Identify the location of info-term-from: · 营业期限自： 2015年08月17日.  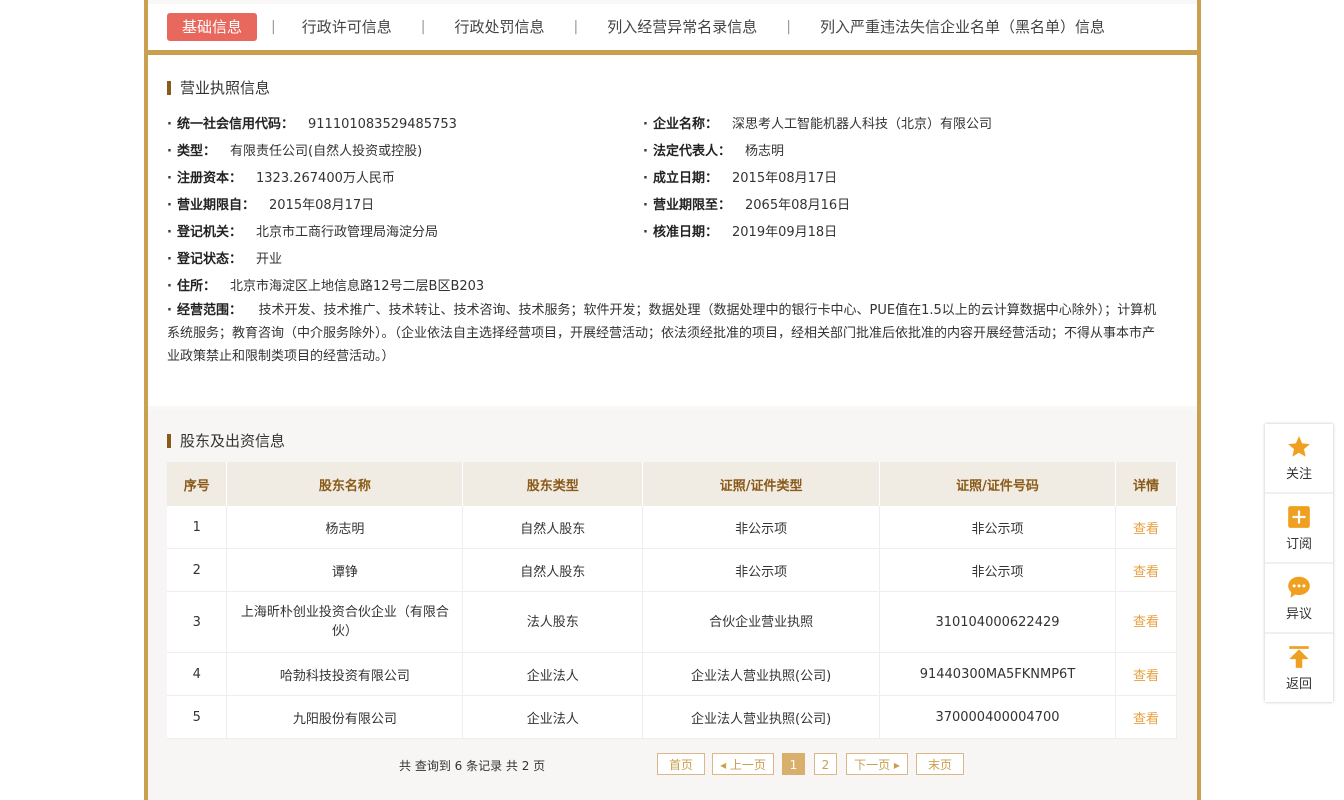
(271, 205).